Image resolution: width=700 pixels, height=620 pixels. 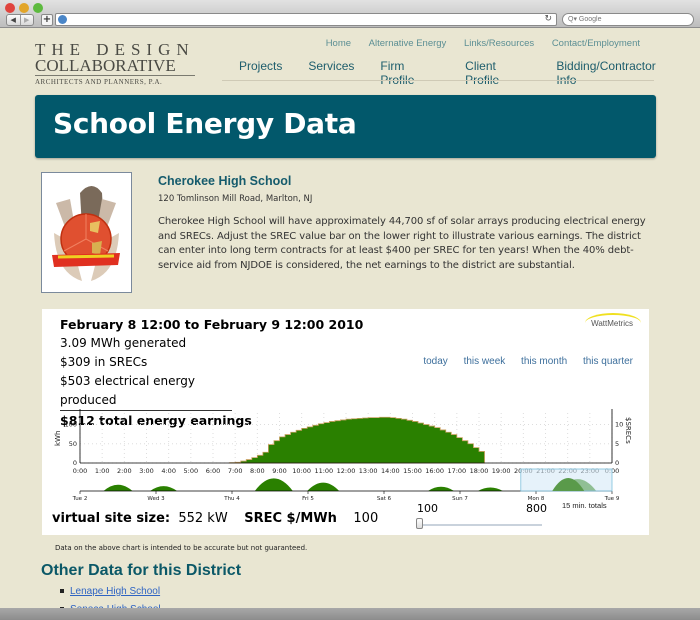 What do you see at coordinates (481, 525) in the screenshot?
I see `srec-slider-track` at bounding box center [481, 525].